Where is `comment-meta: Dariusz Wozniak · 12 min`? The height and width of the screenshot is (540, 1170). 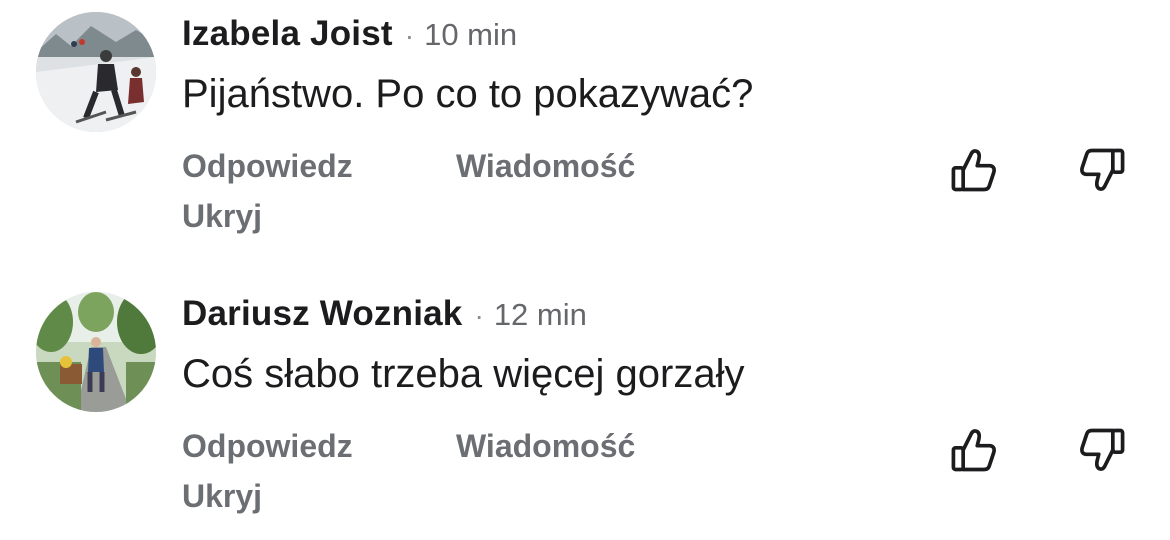 comment-meta: Dariusz Wozniak · 12 min is located at coordinates (384, 316).